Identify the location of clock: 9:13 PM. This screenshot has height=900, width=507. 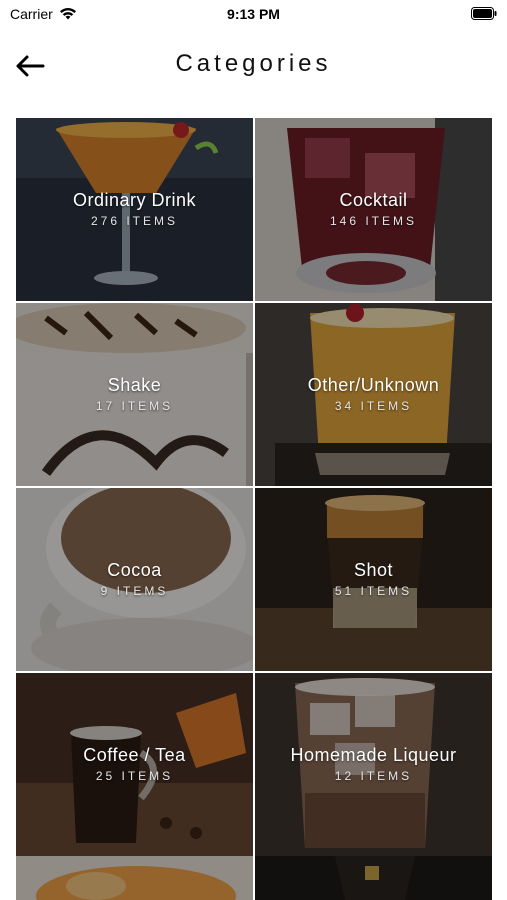
(253, 14).